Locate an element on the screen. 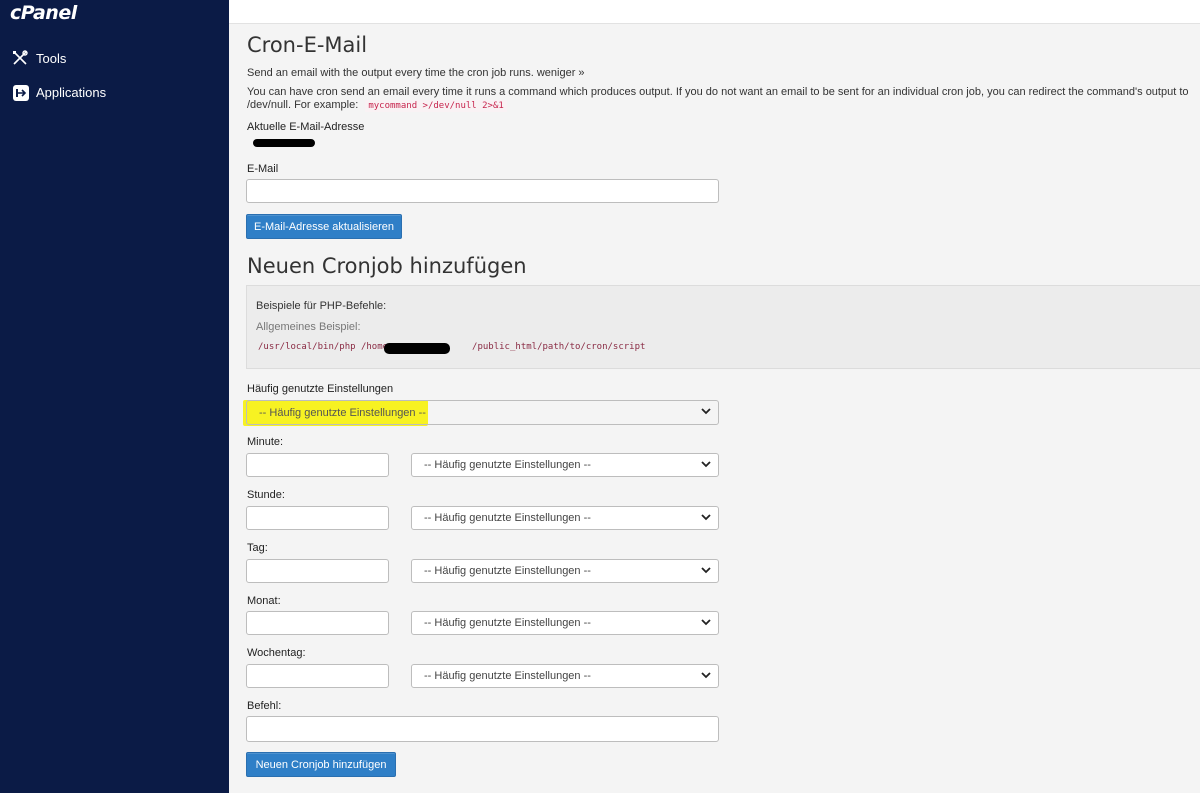 The image size is (1200, 793). common-settings-select-value: -- Häufig genutzte Einstellungen -- is located at coordinates (342, 413).